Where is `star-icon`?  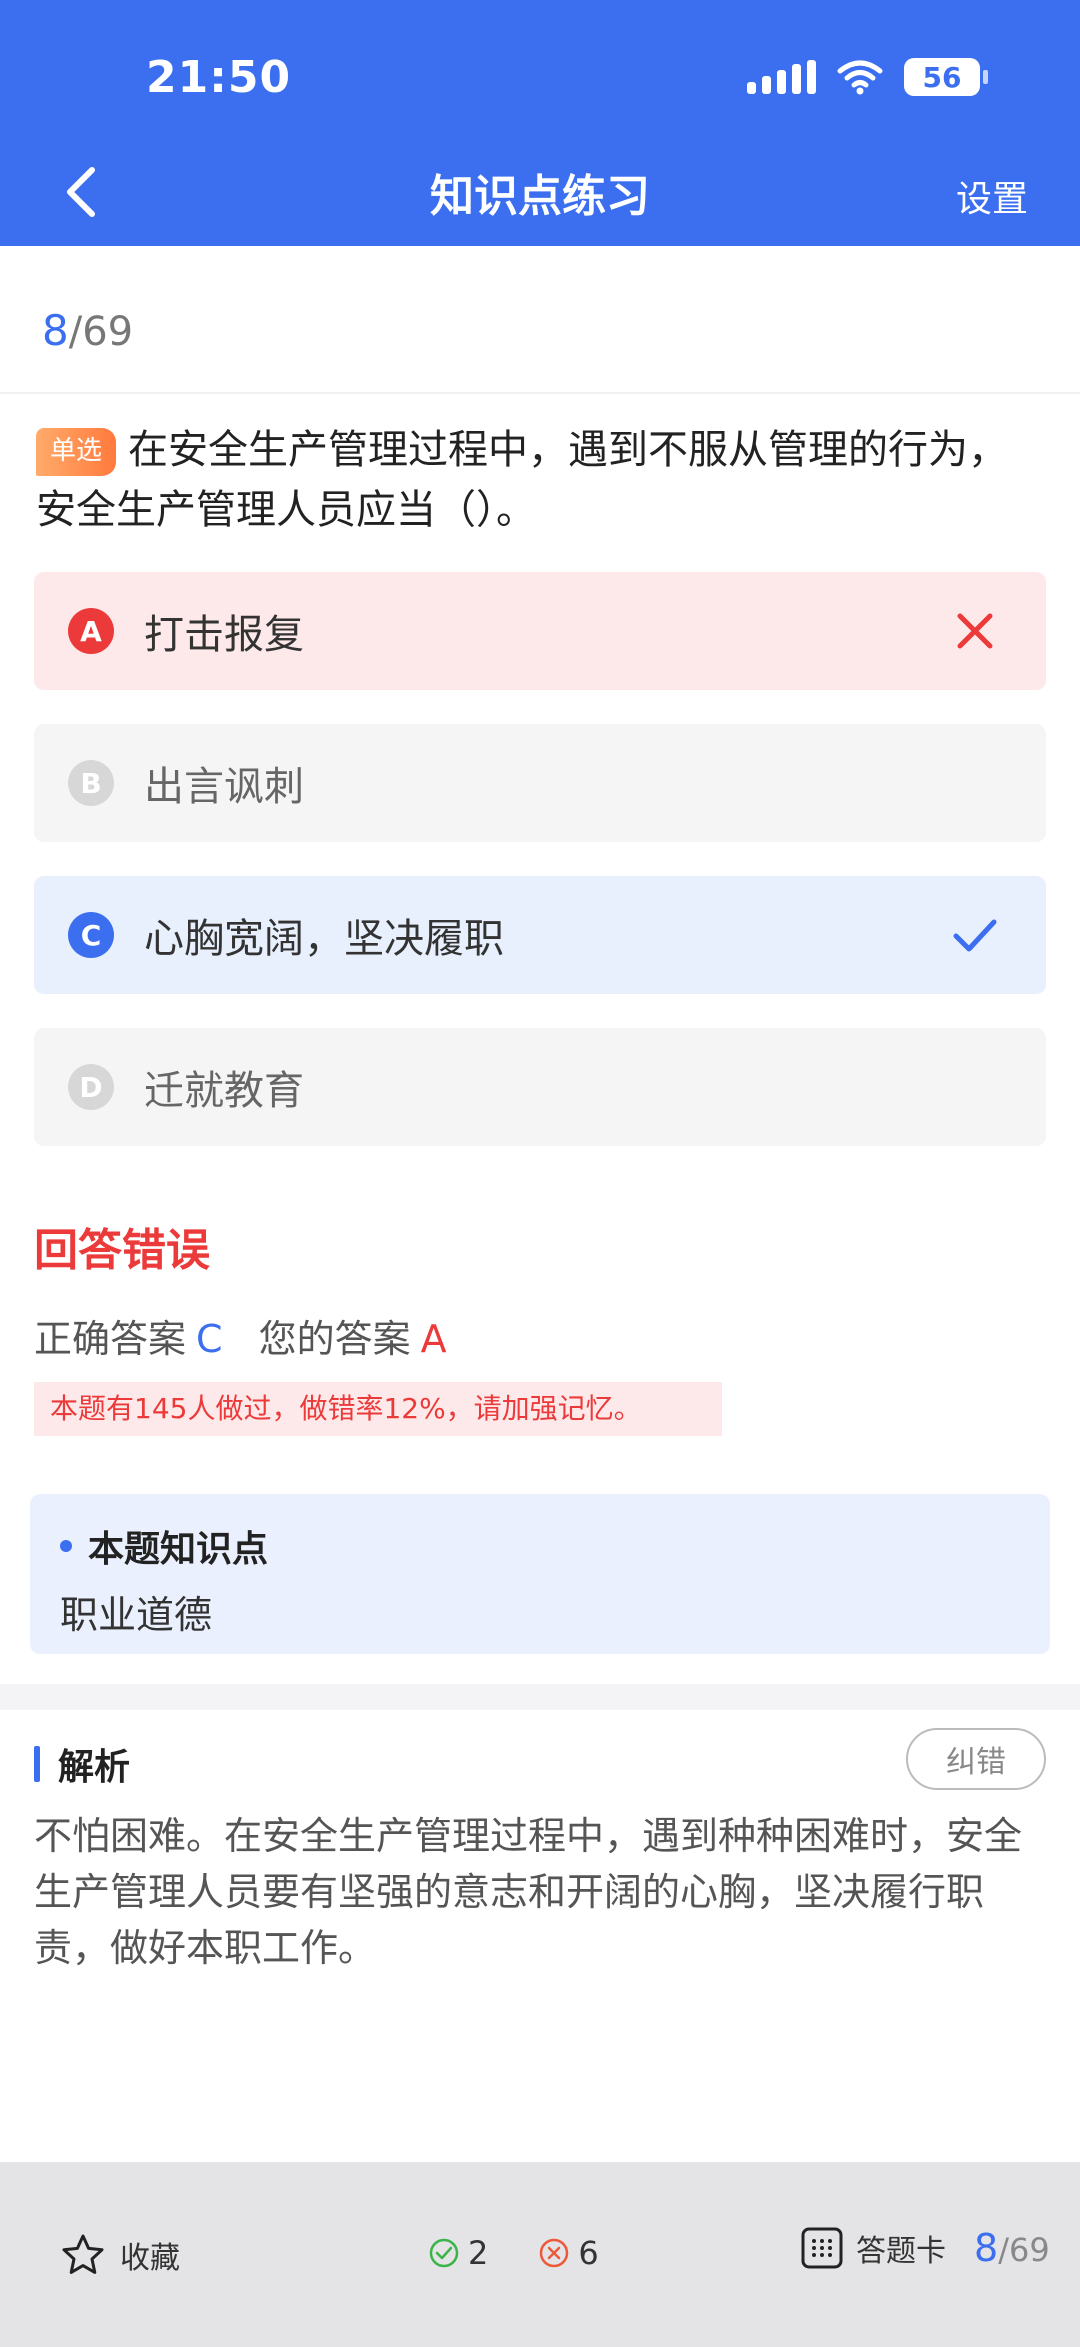 star-icon is located at coordinates (83, 2254).